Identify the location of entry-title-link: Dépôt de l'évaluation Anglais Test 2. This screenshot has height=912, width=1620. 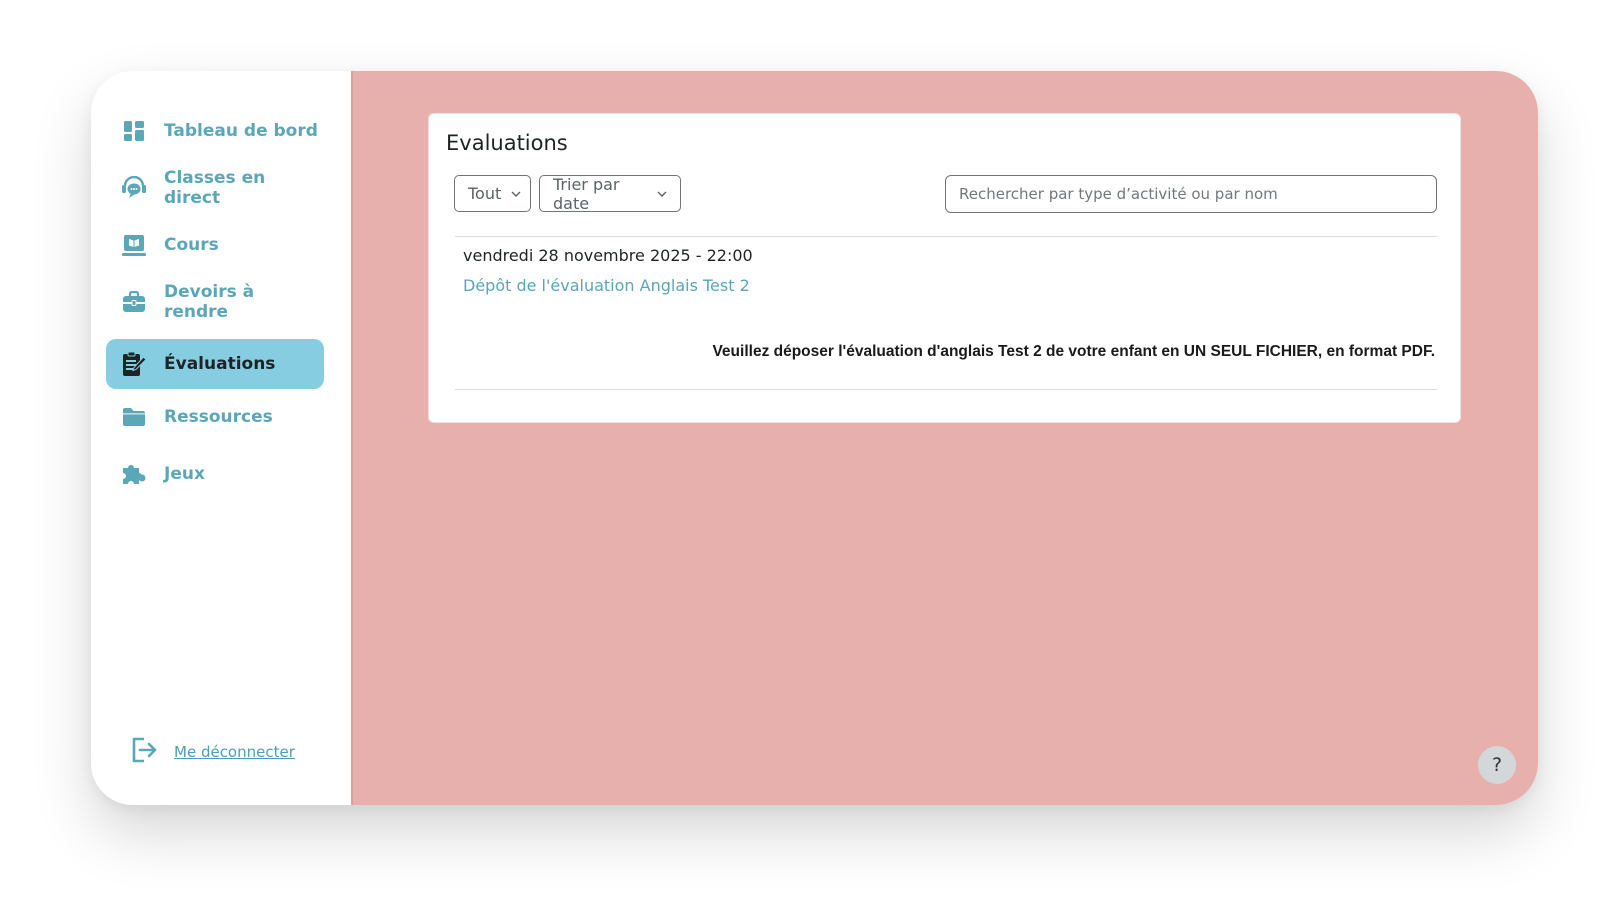
(606, 285).